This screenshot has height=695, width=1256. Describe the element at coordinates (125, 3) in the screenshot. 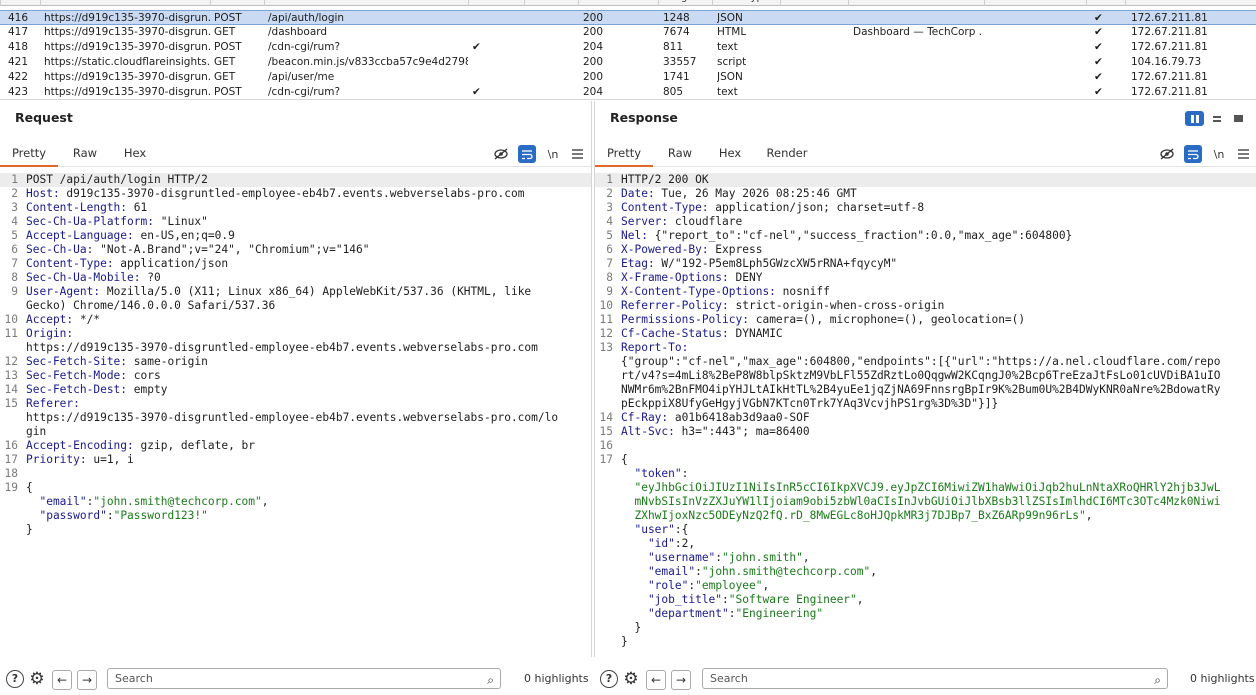

I see `column-header: Host` at that location.